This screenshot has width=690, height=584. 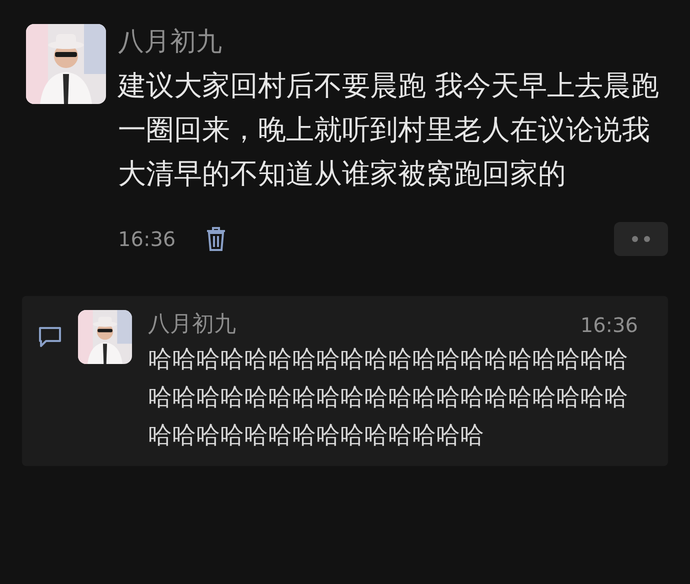 I want to click on reply-text: 哈哈哈哈哈哈哈哈哈哈哈哈哈哈哈哈哈哈哈哈哈哈哈哈哈哈哈哈哈哈哈哈哈哈哈哈哈哈哈哈哈哈哈哈哈哈哈哈哈哈哈哈哈哈, so click(x=388, y=397).